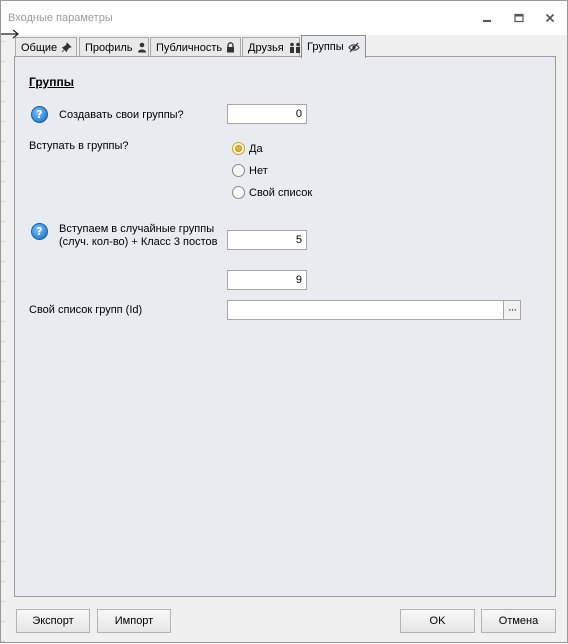 The height and width of the screenshot is (644, 568). What do you see at coordinates (121, 115) in the screenshot?
I see `create-groups-label: Создавать свои группы?` at bounding box center [121, 115].